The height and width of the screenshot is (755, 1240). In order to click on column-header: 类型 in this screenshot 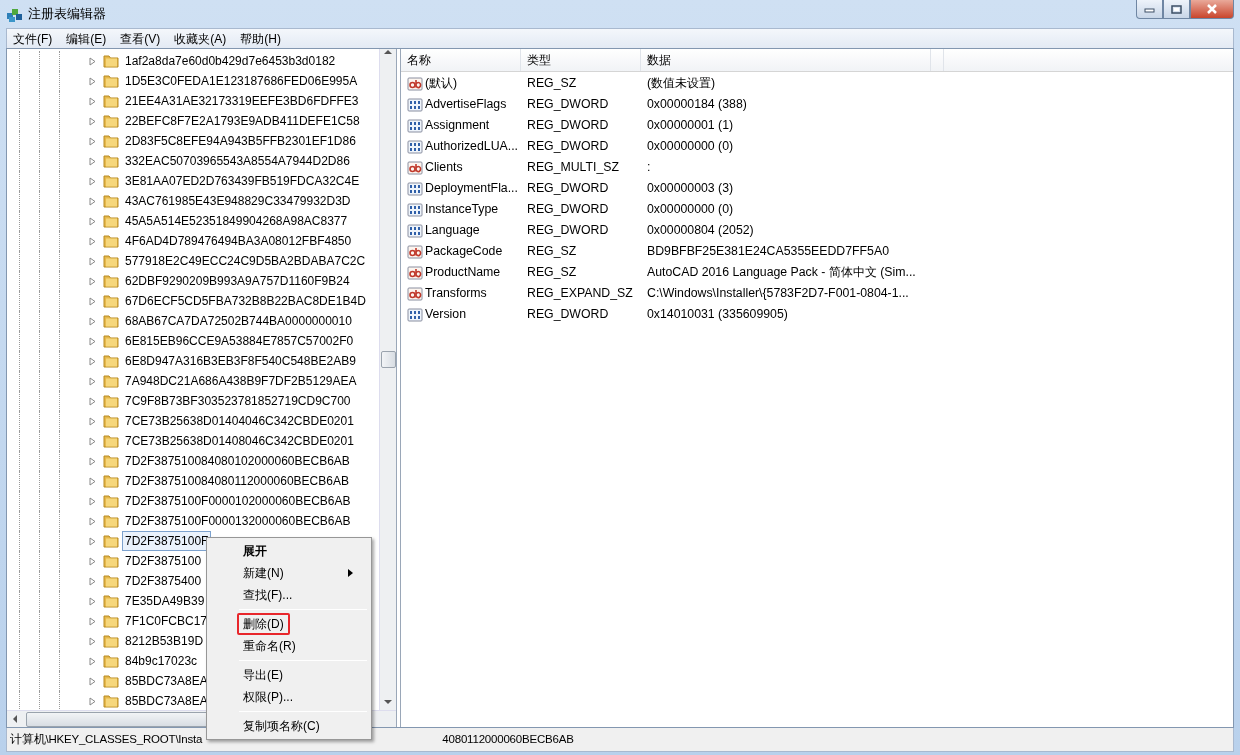, I will do `click(581, 60)`.